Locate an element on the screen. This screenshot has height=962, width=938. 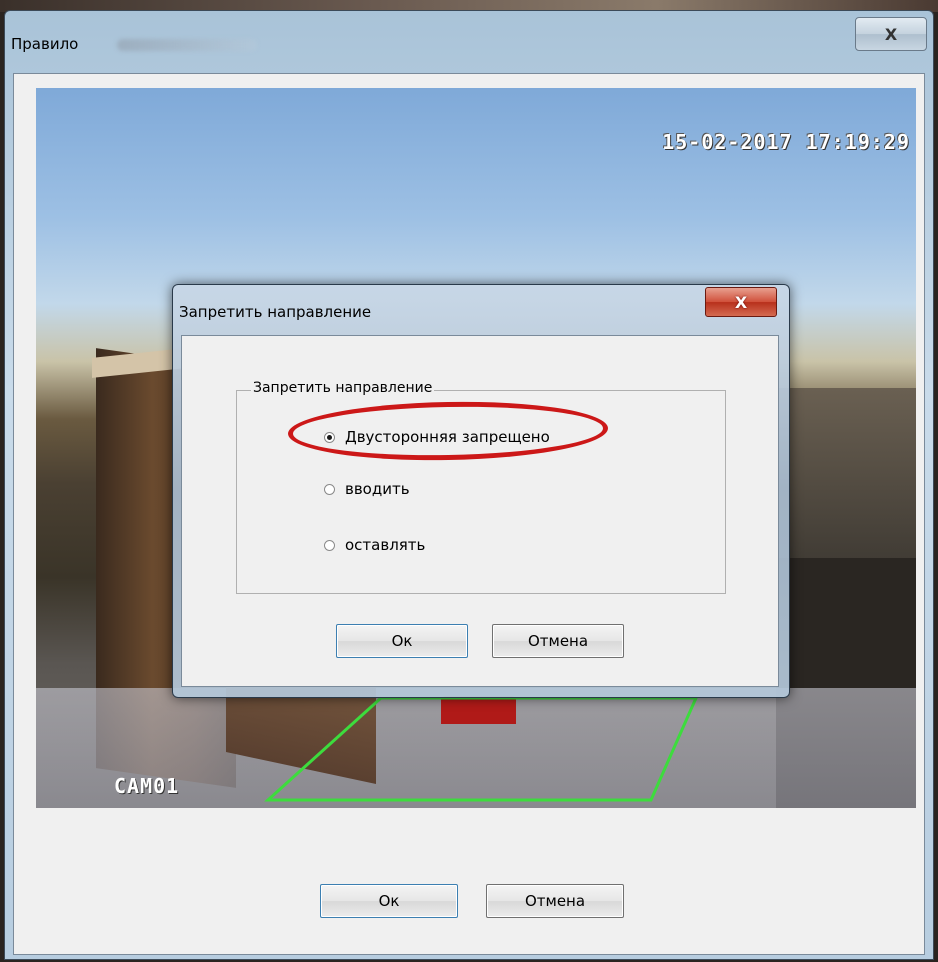
rule-window-titlebar: Правило X is located at coordinates (469, 42).